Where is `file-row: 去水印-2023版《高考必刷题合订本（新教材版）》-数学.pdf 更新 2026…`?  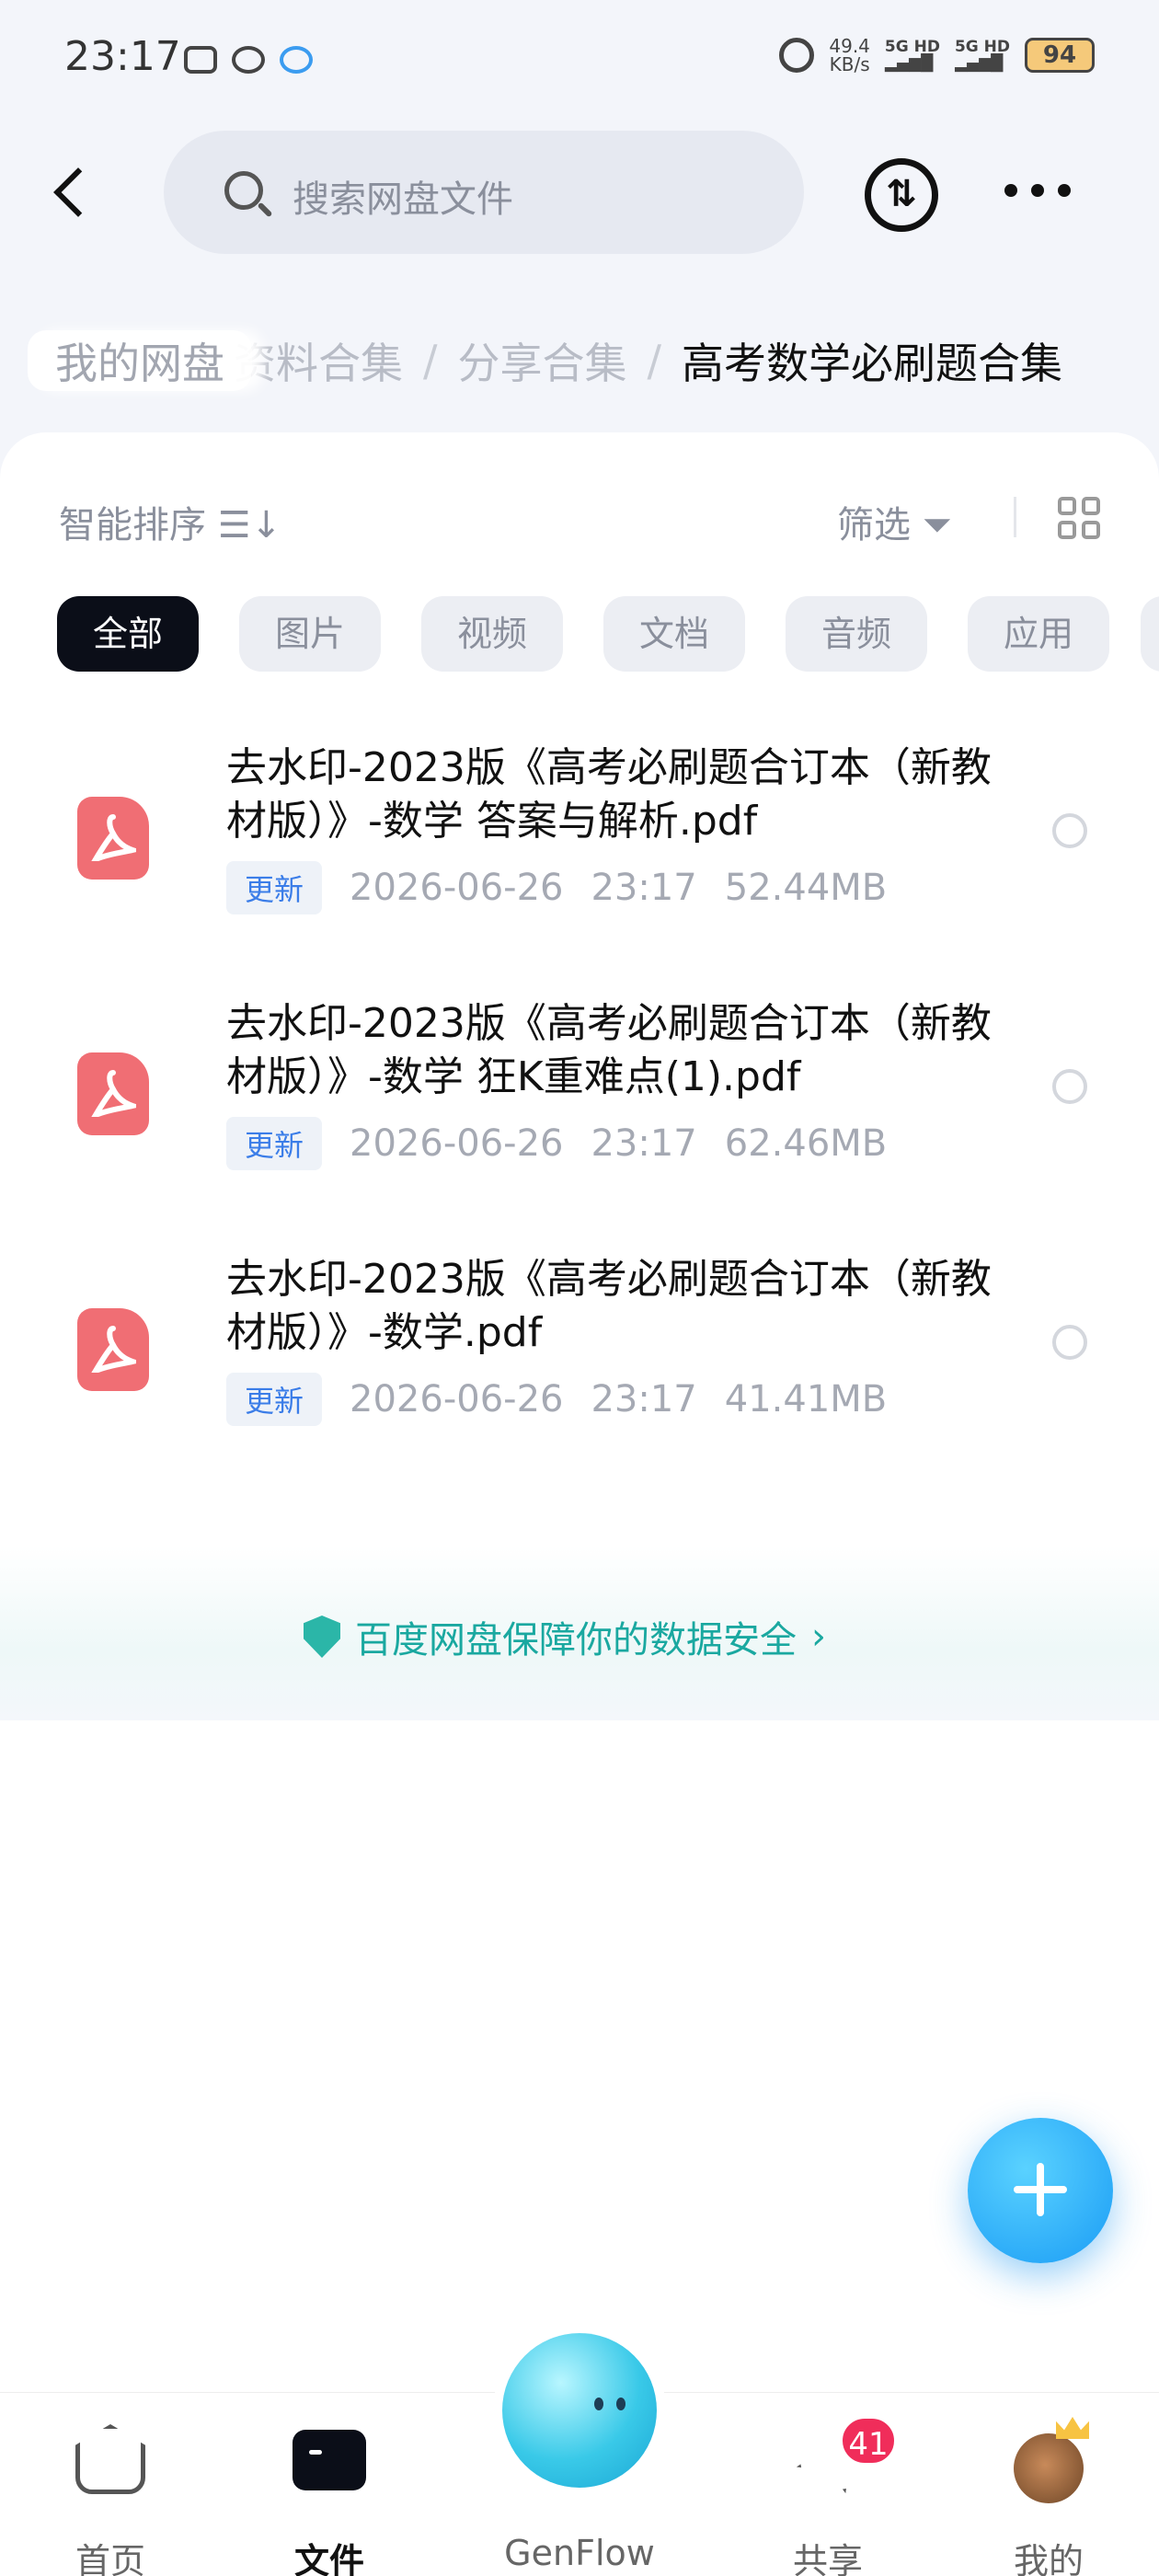 file-row: 去水印-2023版《高考必刷题合订本（新教材版）》-数学.pdf 更新 2026… is located at coordinates (579, 1363).